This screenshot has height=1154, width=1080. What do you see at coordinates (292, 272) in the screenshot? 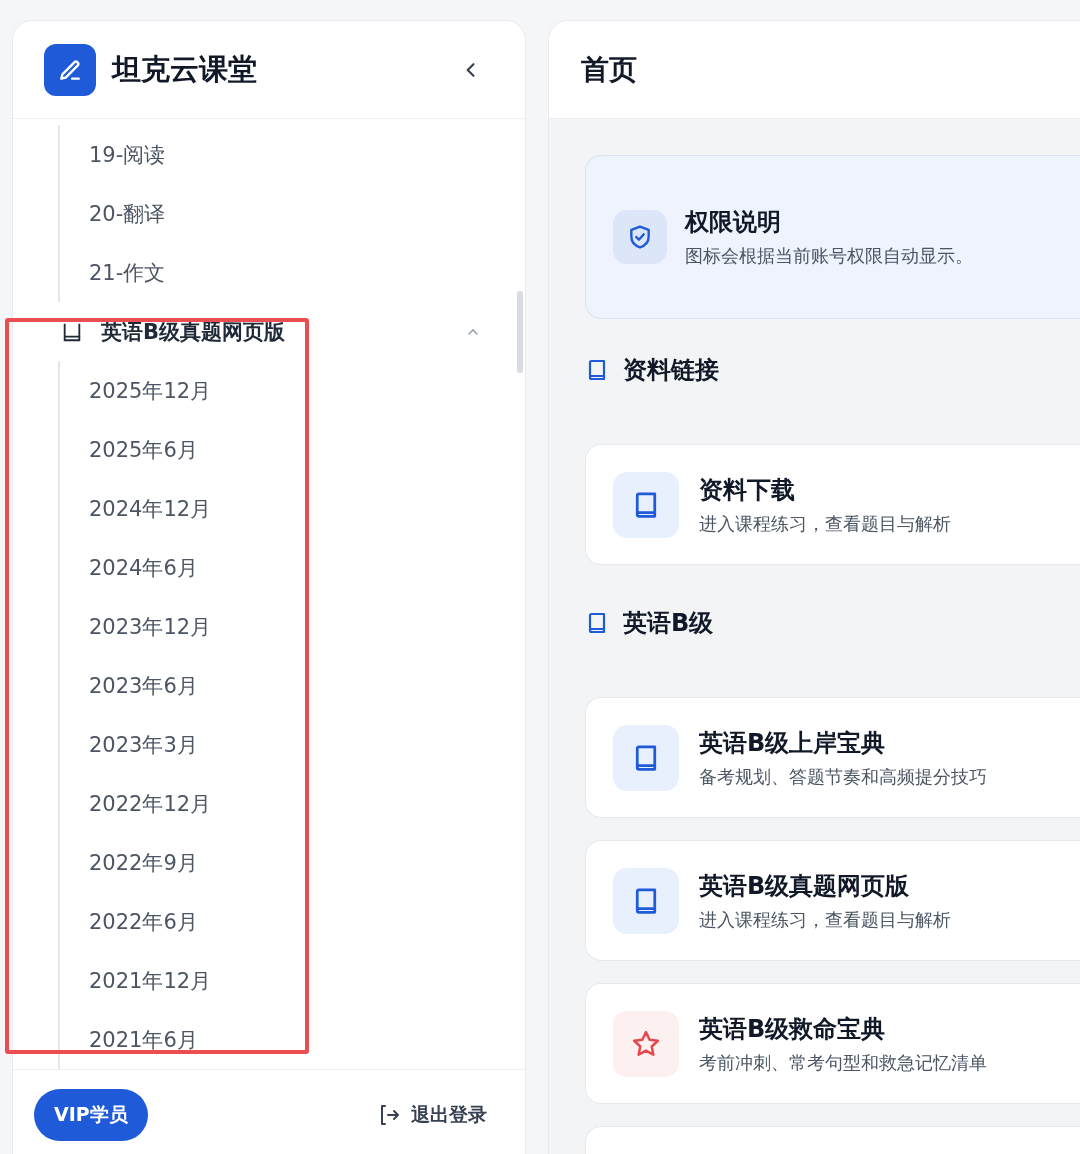
I see `nav-item: 21-作文` at bounding box center [292, 272].